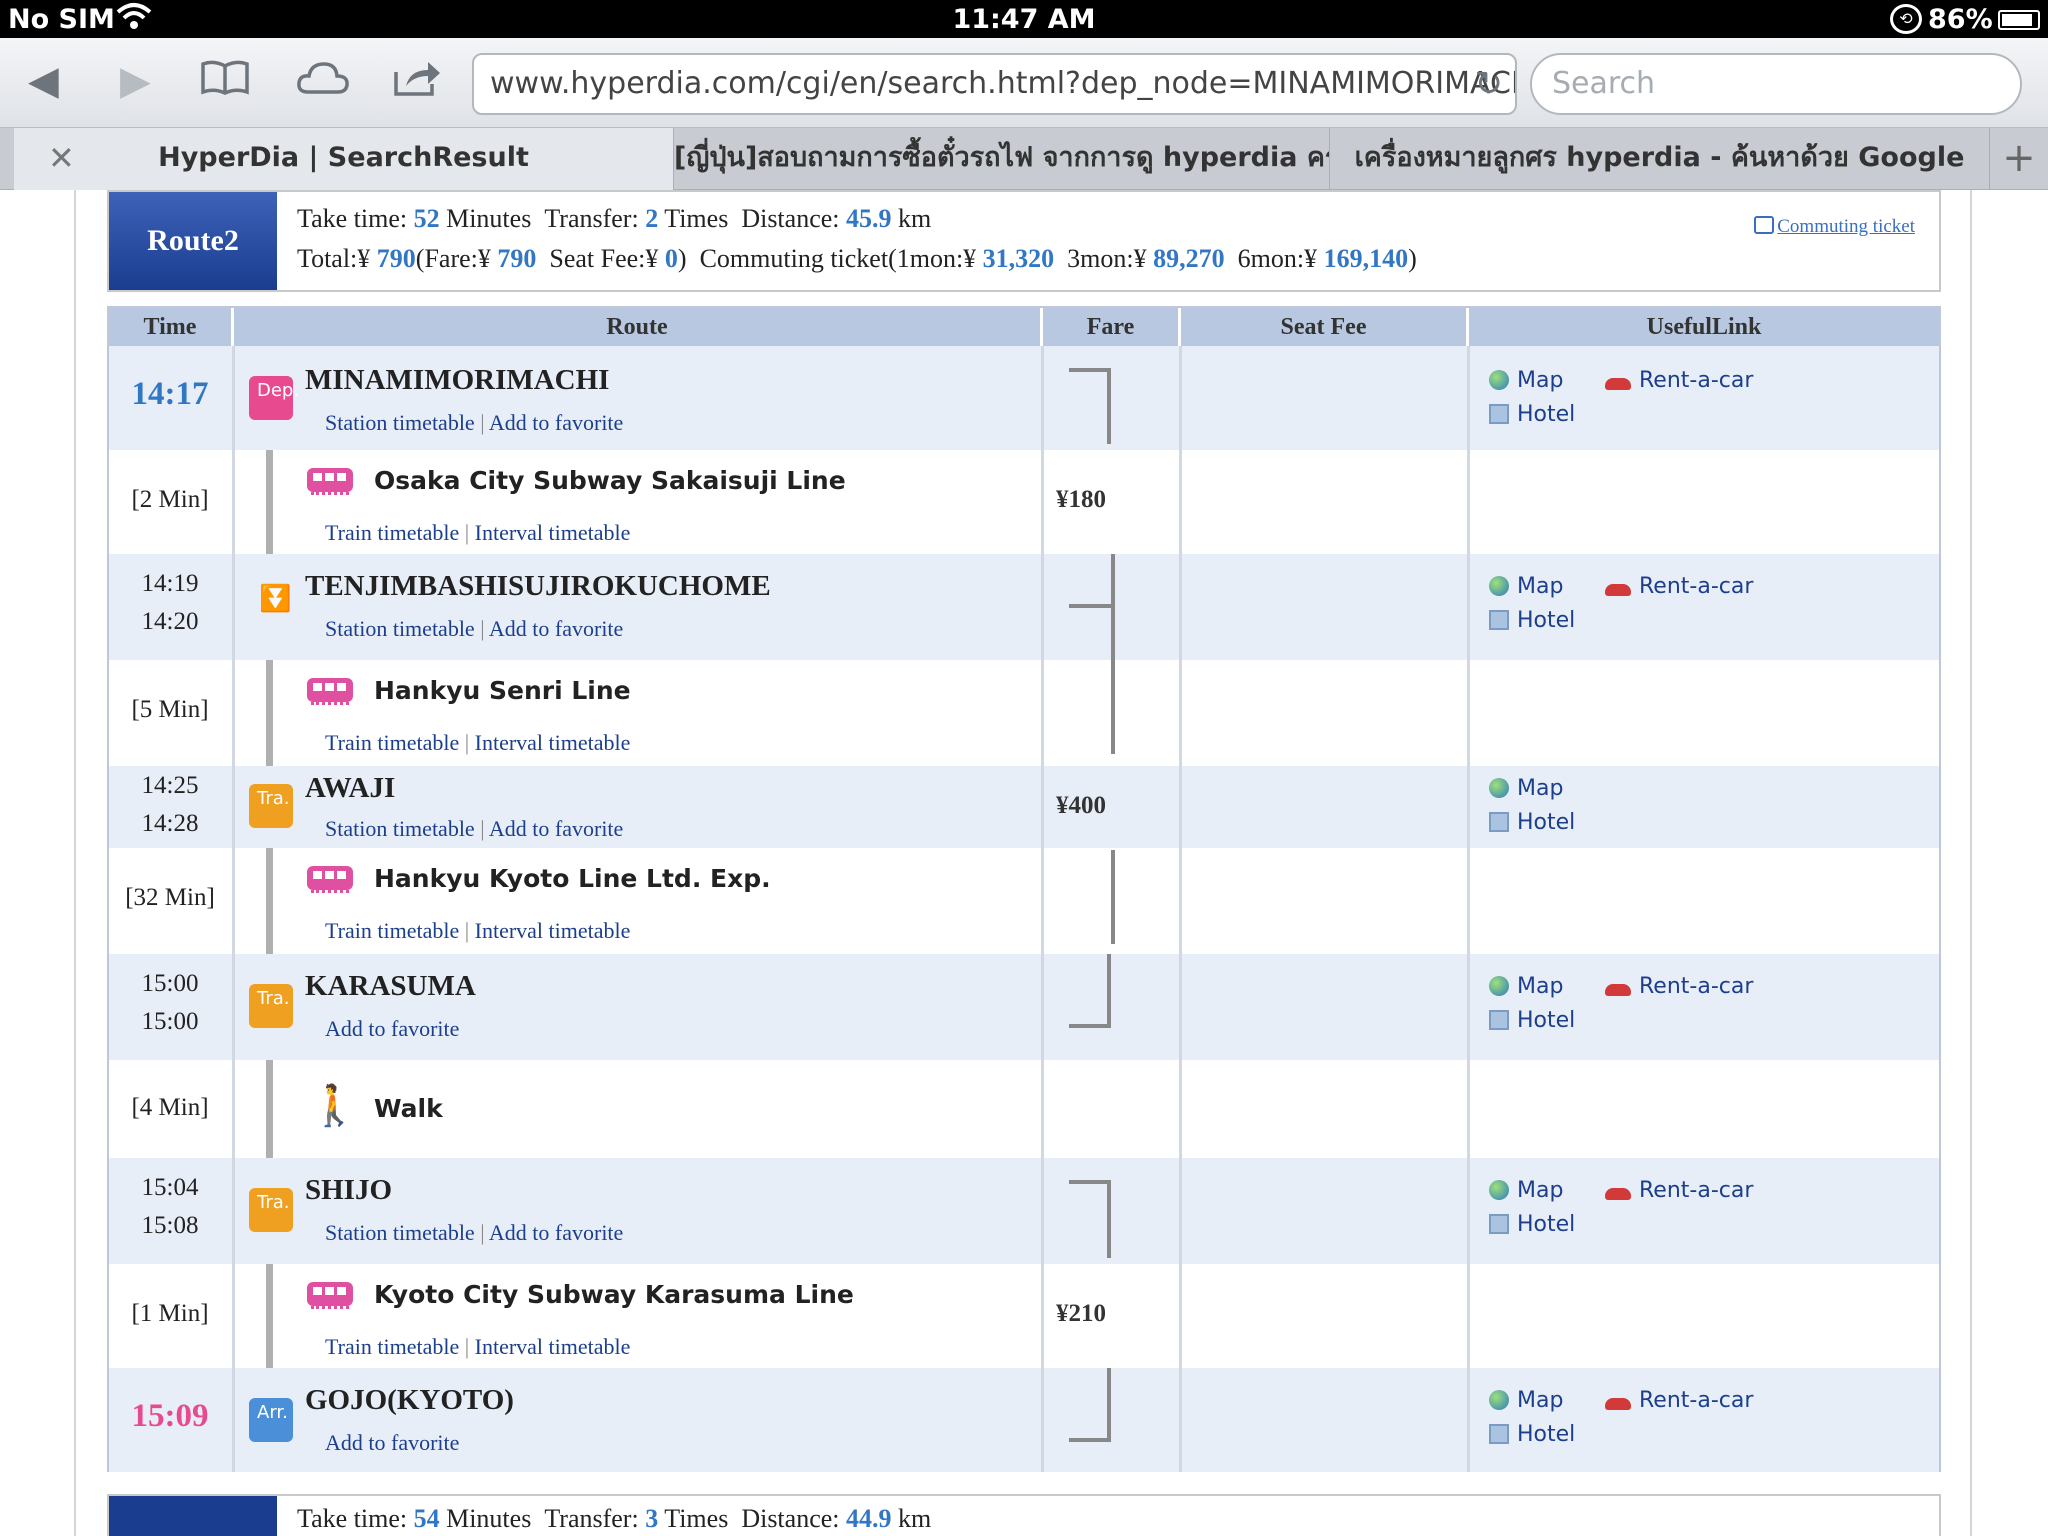  What do you see at coordinates (572, 878) in the screenshot?
I see `line-name: Hankyu Kyoto Line Ltd. Exp.` at bounding box center [572, 878].